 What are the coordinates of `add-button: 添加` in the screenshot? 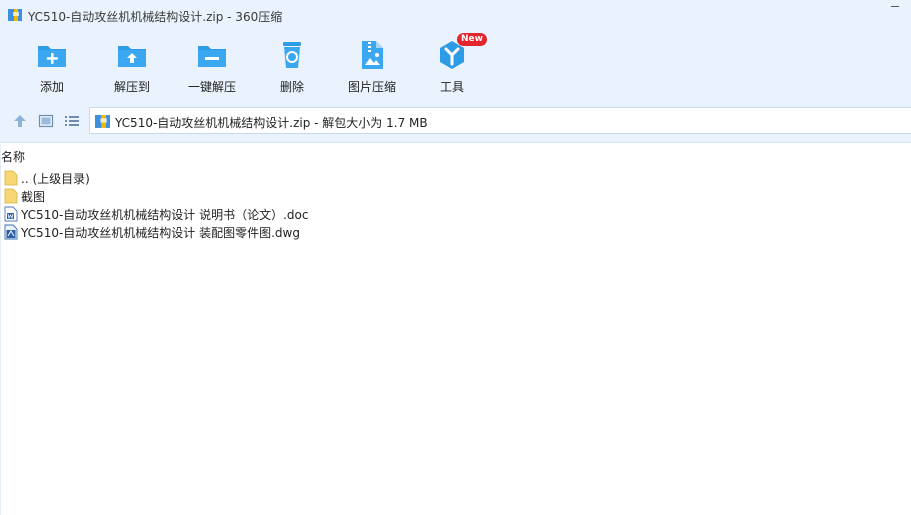 It's located at (52, 68).